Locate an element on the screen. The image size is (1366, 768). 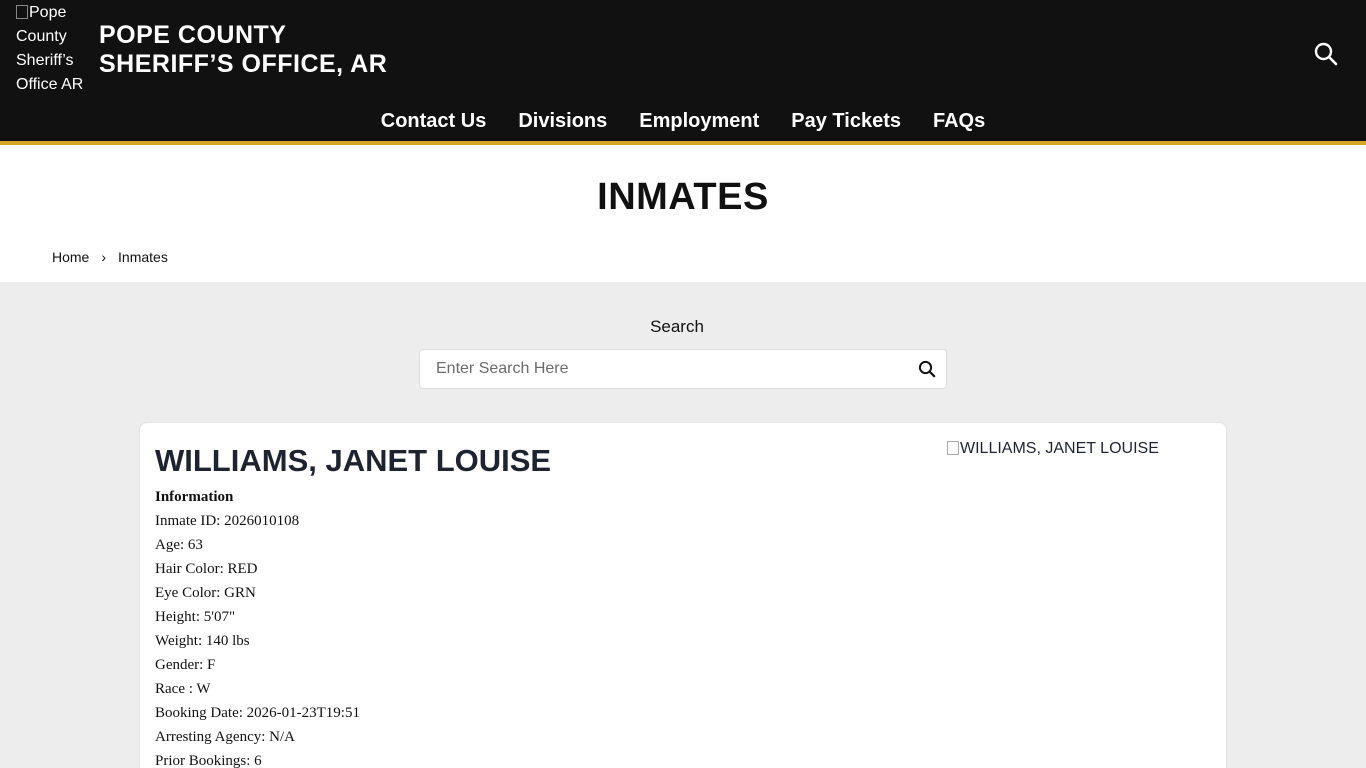
header-search-button is located at coordinates (1326, 54).